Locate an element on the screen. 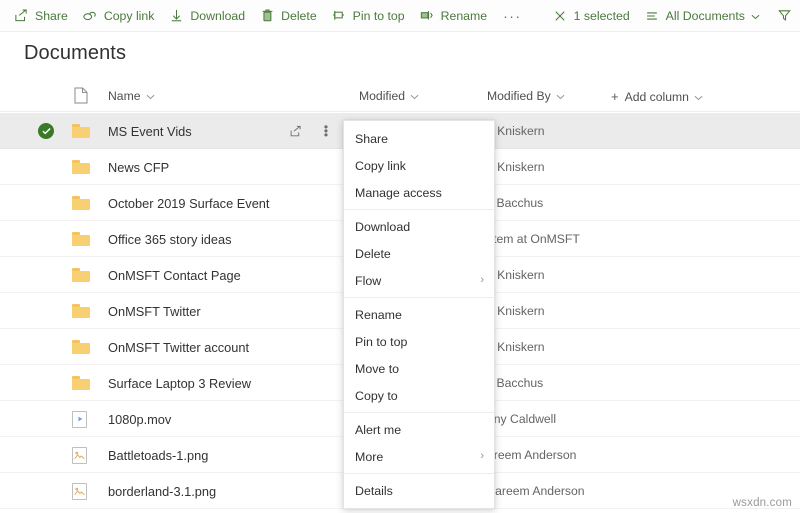 Image resolution: width=800 pixels, height=513 pixels. close-icon is located at coordinates (560, 16).